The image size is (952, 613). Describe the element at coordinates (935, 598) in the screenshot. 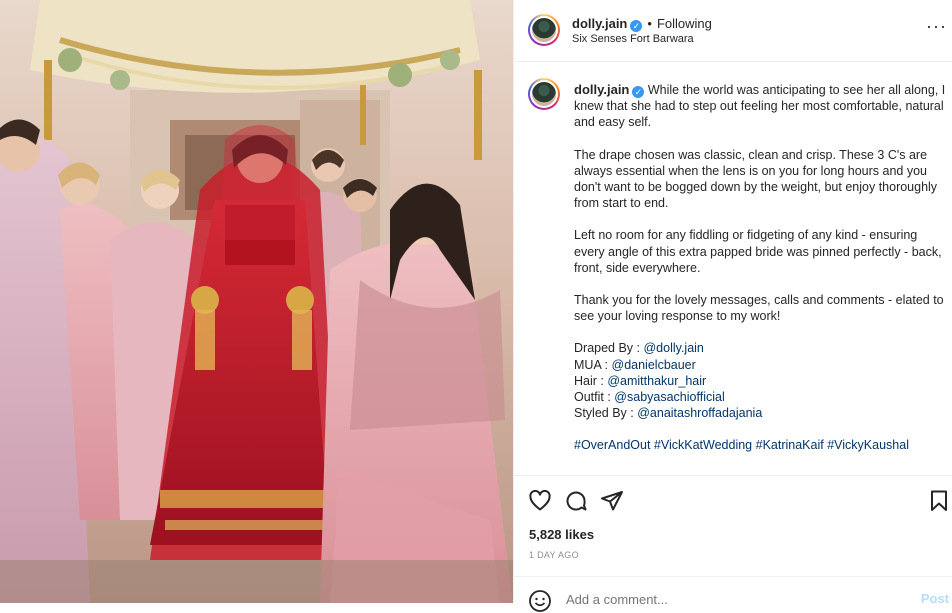

I see `post-comment-button: Post` at that location.